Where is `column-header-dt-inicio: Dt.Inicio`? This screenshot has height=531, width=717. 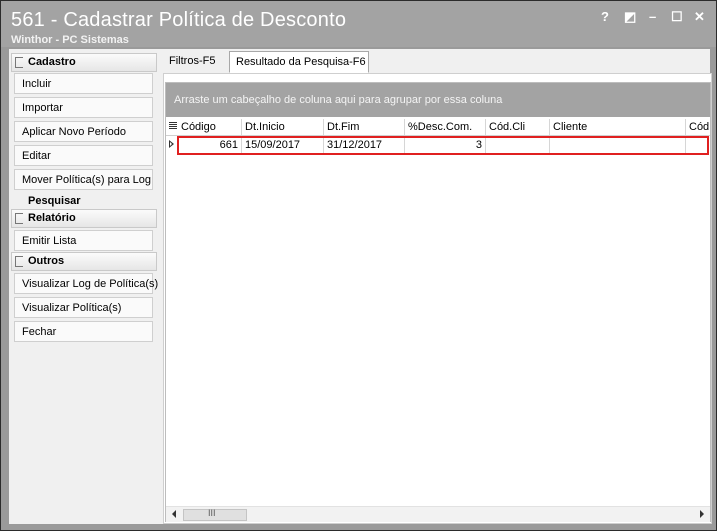
column-header-dt-inicio: Dt.Inicio is located at coordinates (283, 127).